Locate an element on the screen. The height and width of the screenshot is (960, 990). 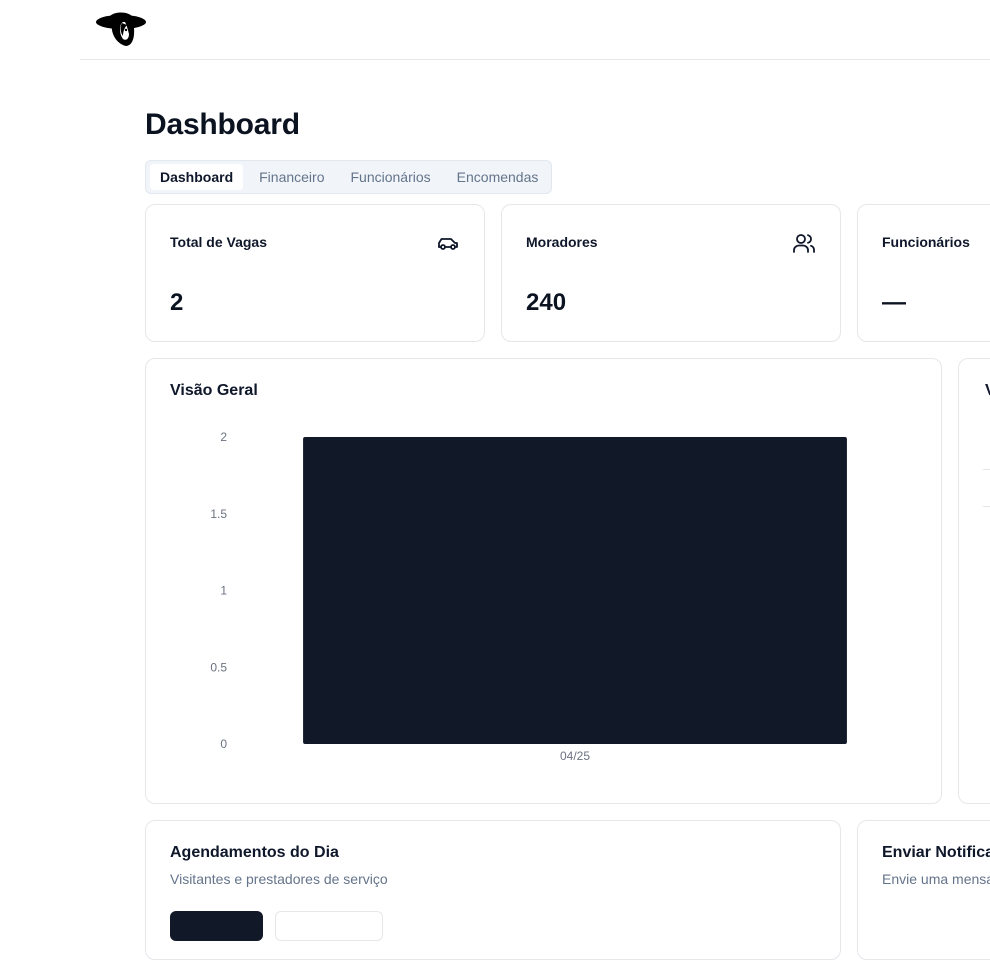
stat-title: Moradores is located at coordinates (562, 242).